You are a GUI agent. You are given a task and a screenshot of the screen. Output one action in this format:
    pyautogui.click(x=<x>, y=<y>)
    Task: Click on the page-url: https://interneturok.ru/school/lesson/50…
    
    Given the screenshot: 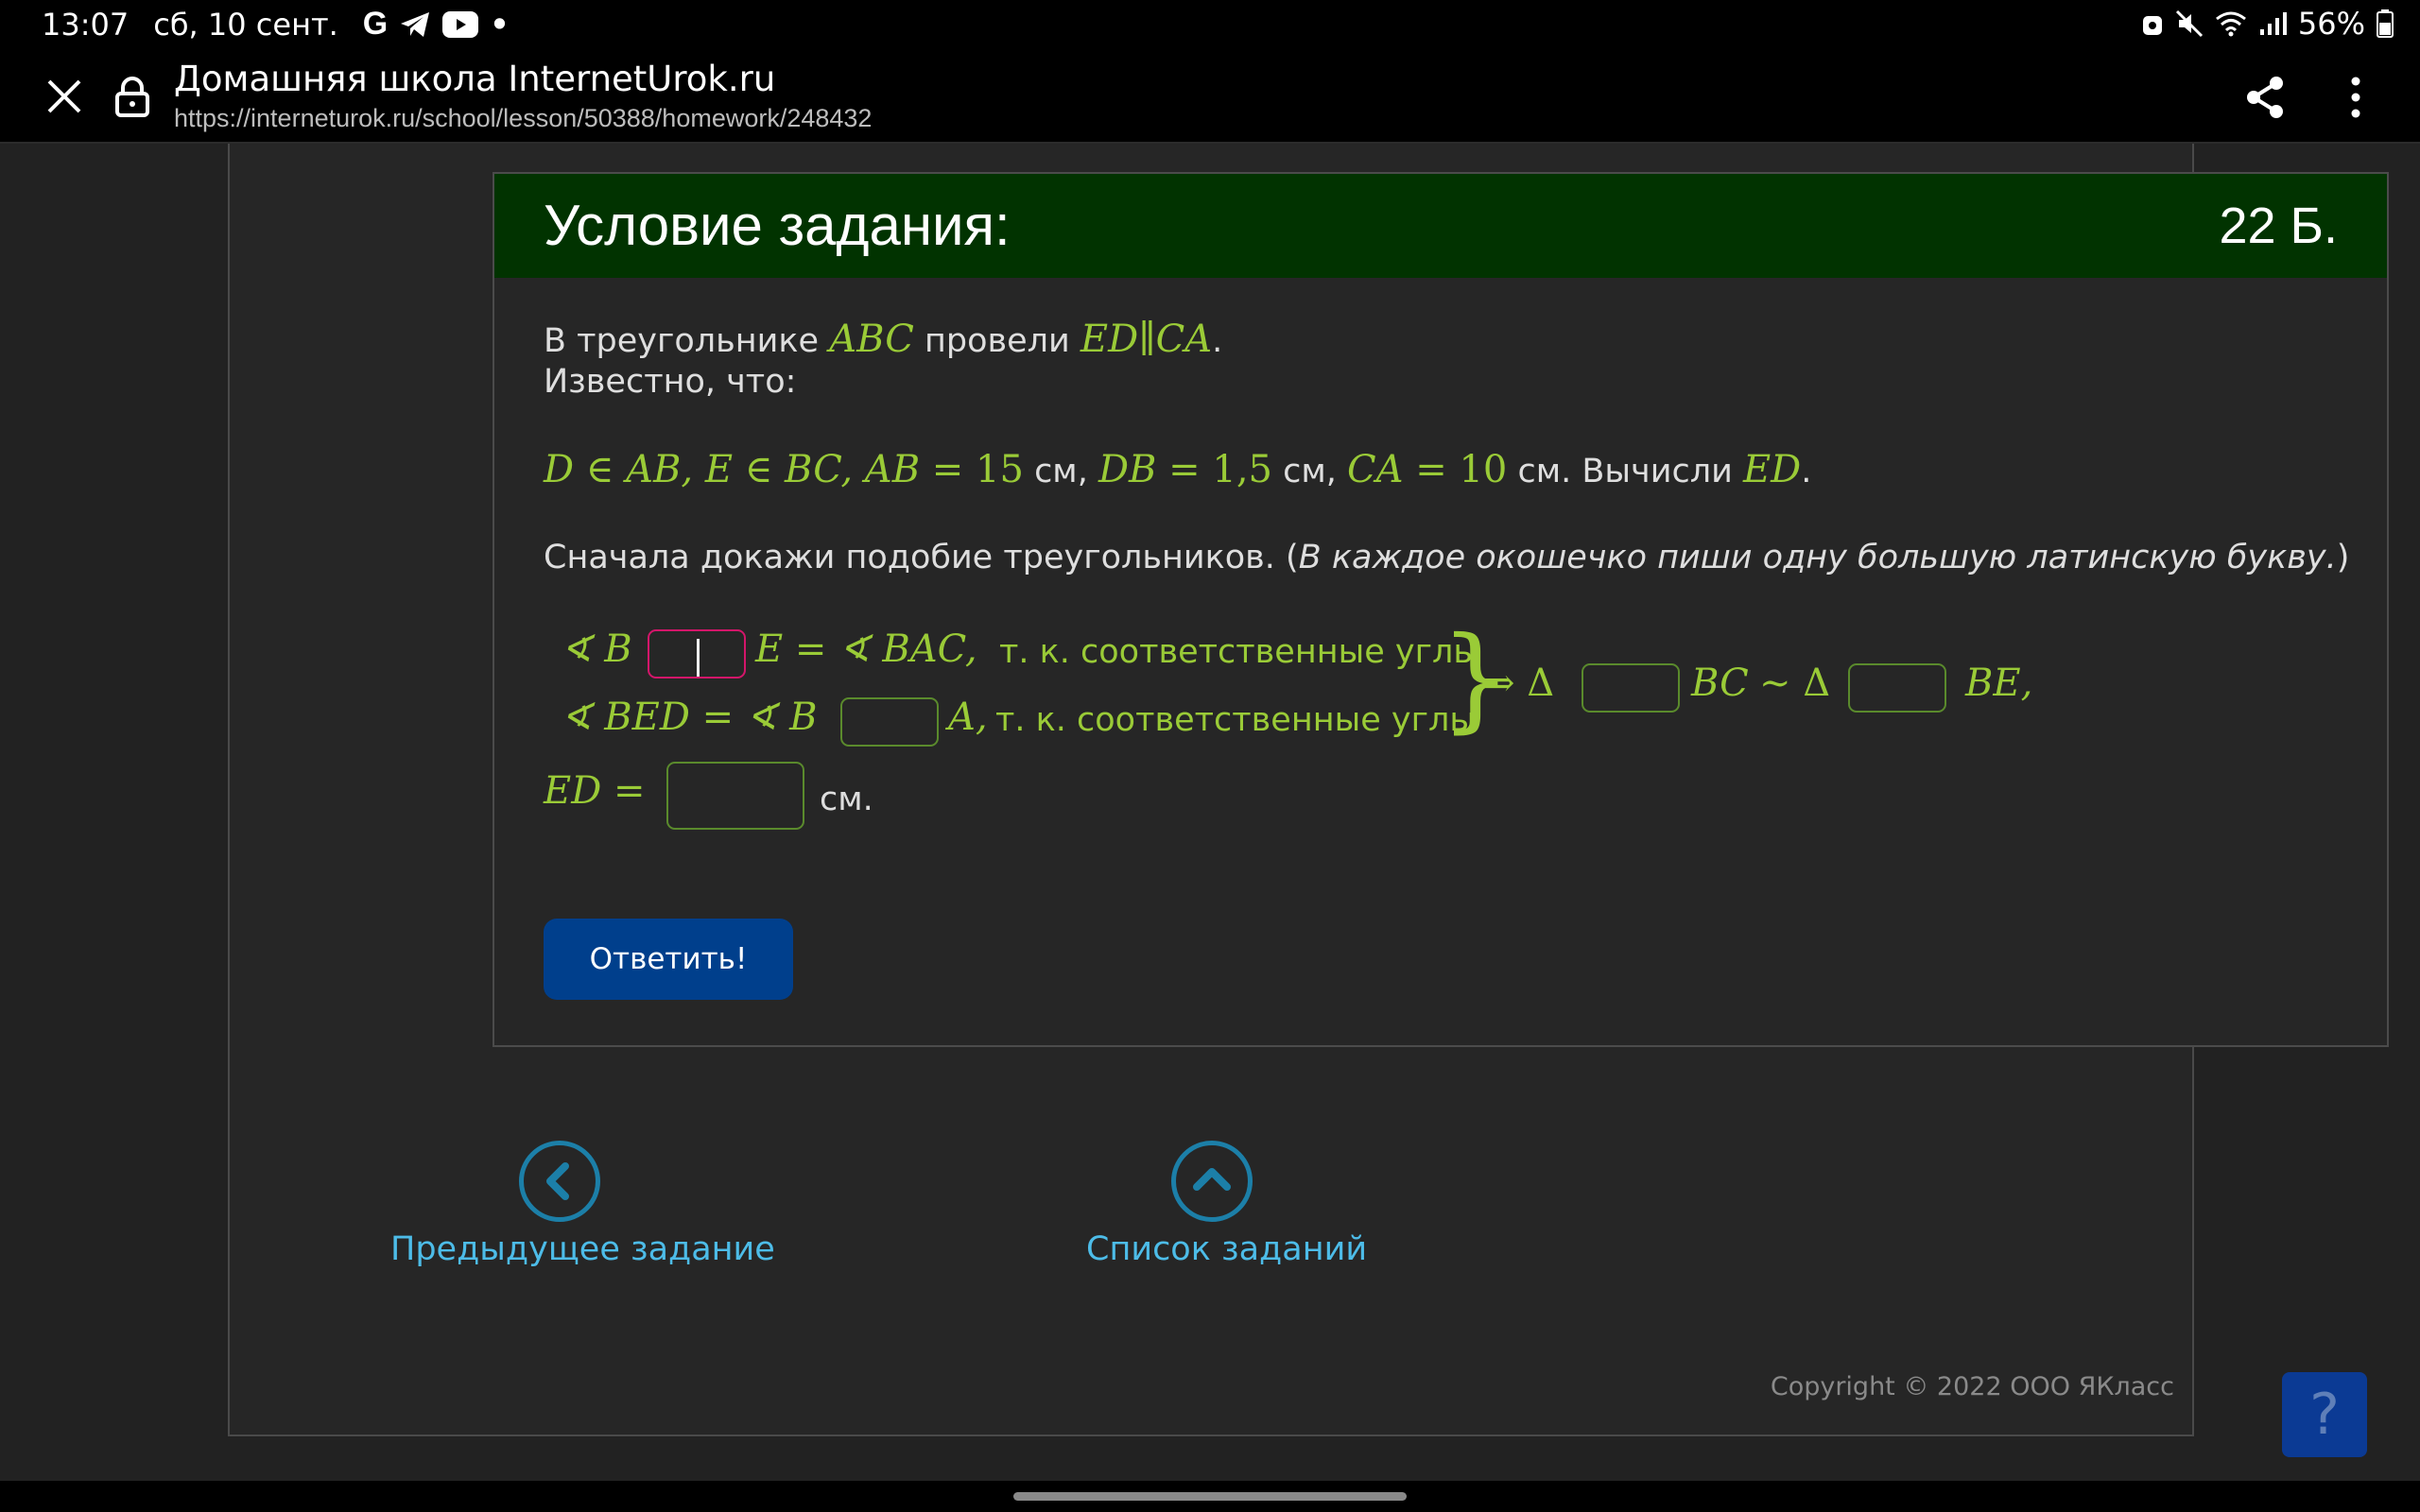 What is the action you would take?
    pyautogui.click(x=523, y=118)
    